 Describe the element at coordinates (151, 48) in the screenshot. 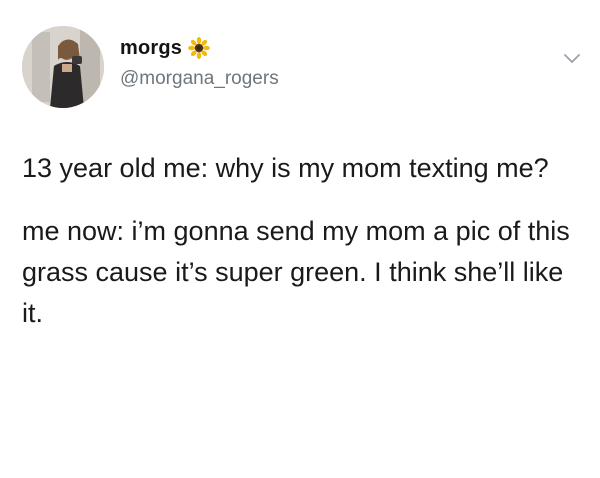

I see `display-name: morgs` at that location.